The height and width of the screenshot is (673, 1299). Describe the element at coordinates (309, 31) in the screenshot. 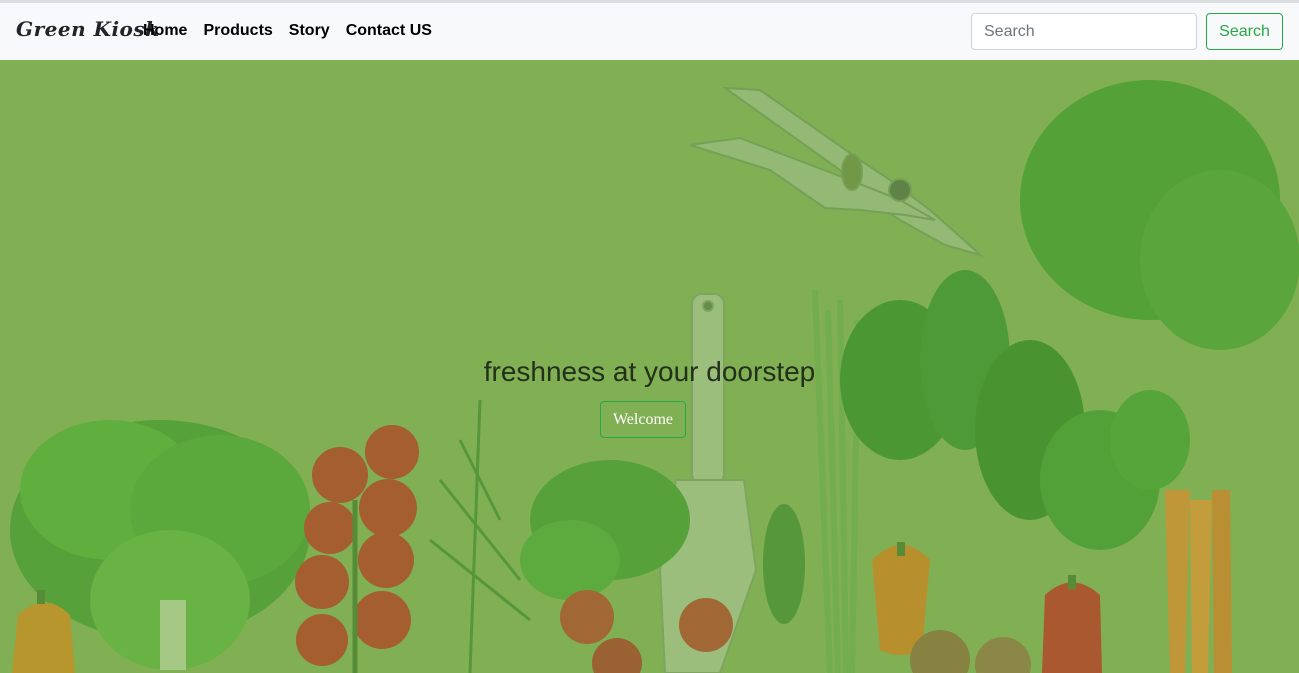

I see `nav-link-story: Story` at that location.